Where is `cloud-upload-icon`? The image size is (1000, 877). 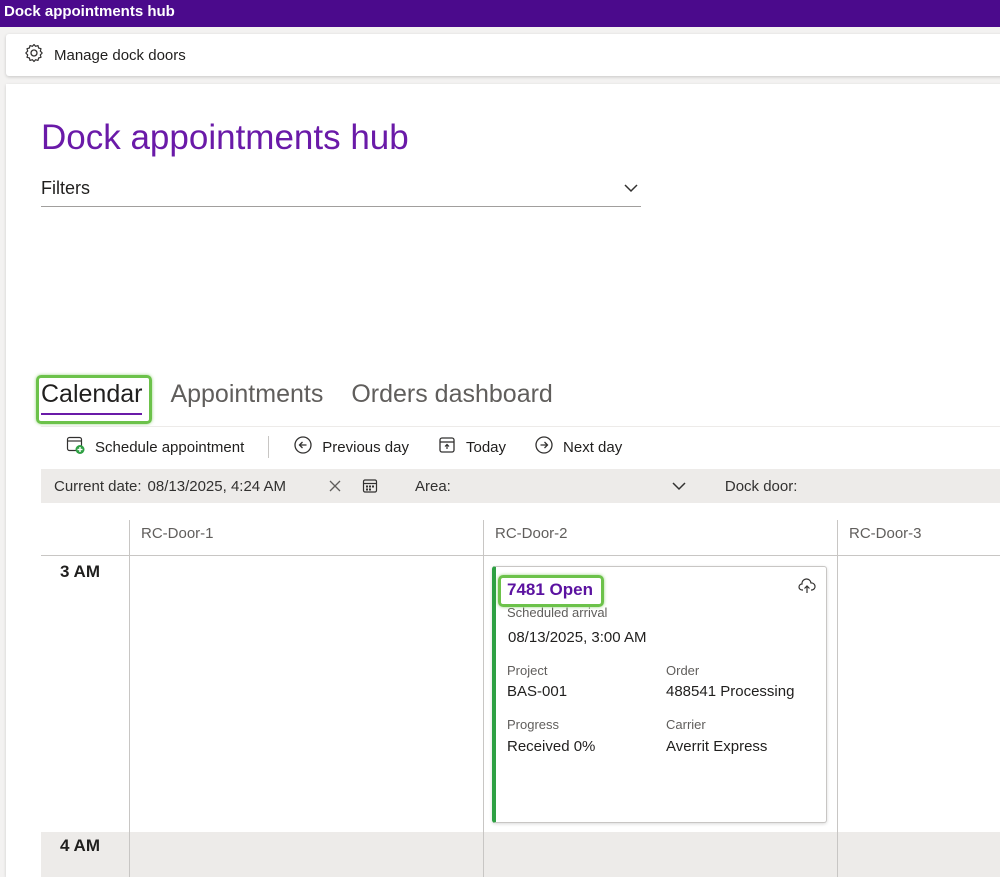 cloud-upload-icon is located at coordinates (807, 588).